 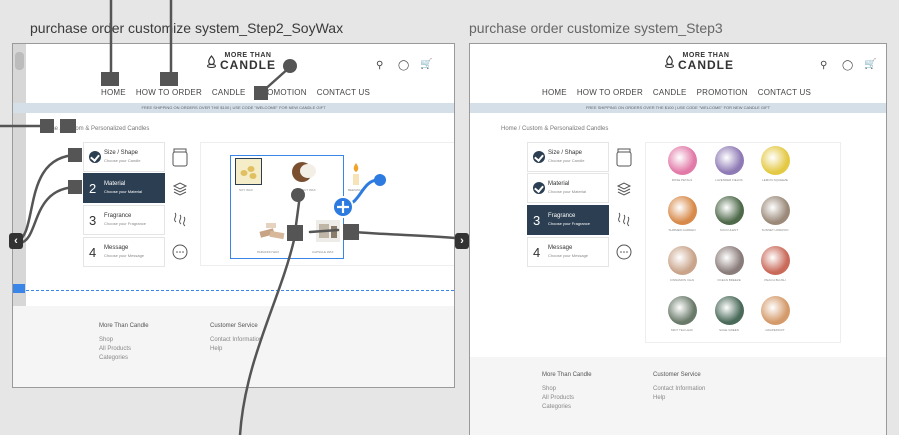 I want to click on material-soy-wax, so click(x=248, y=171).